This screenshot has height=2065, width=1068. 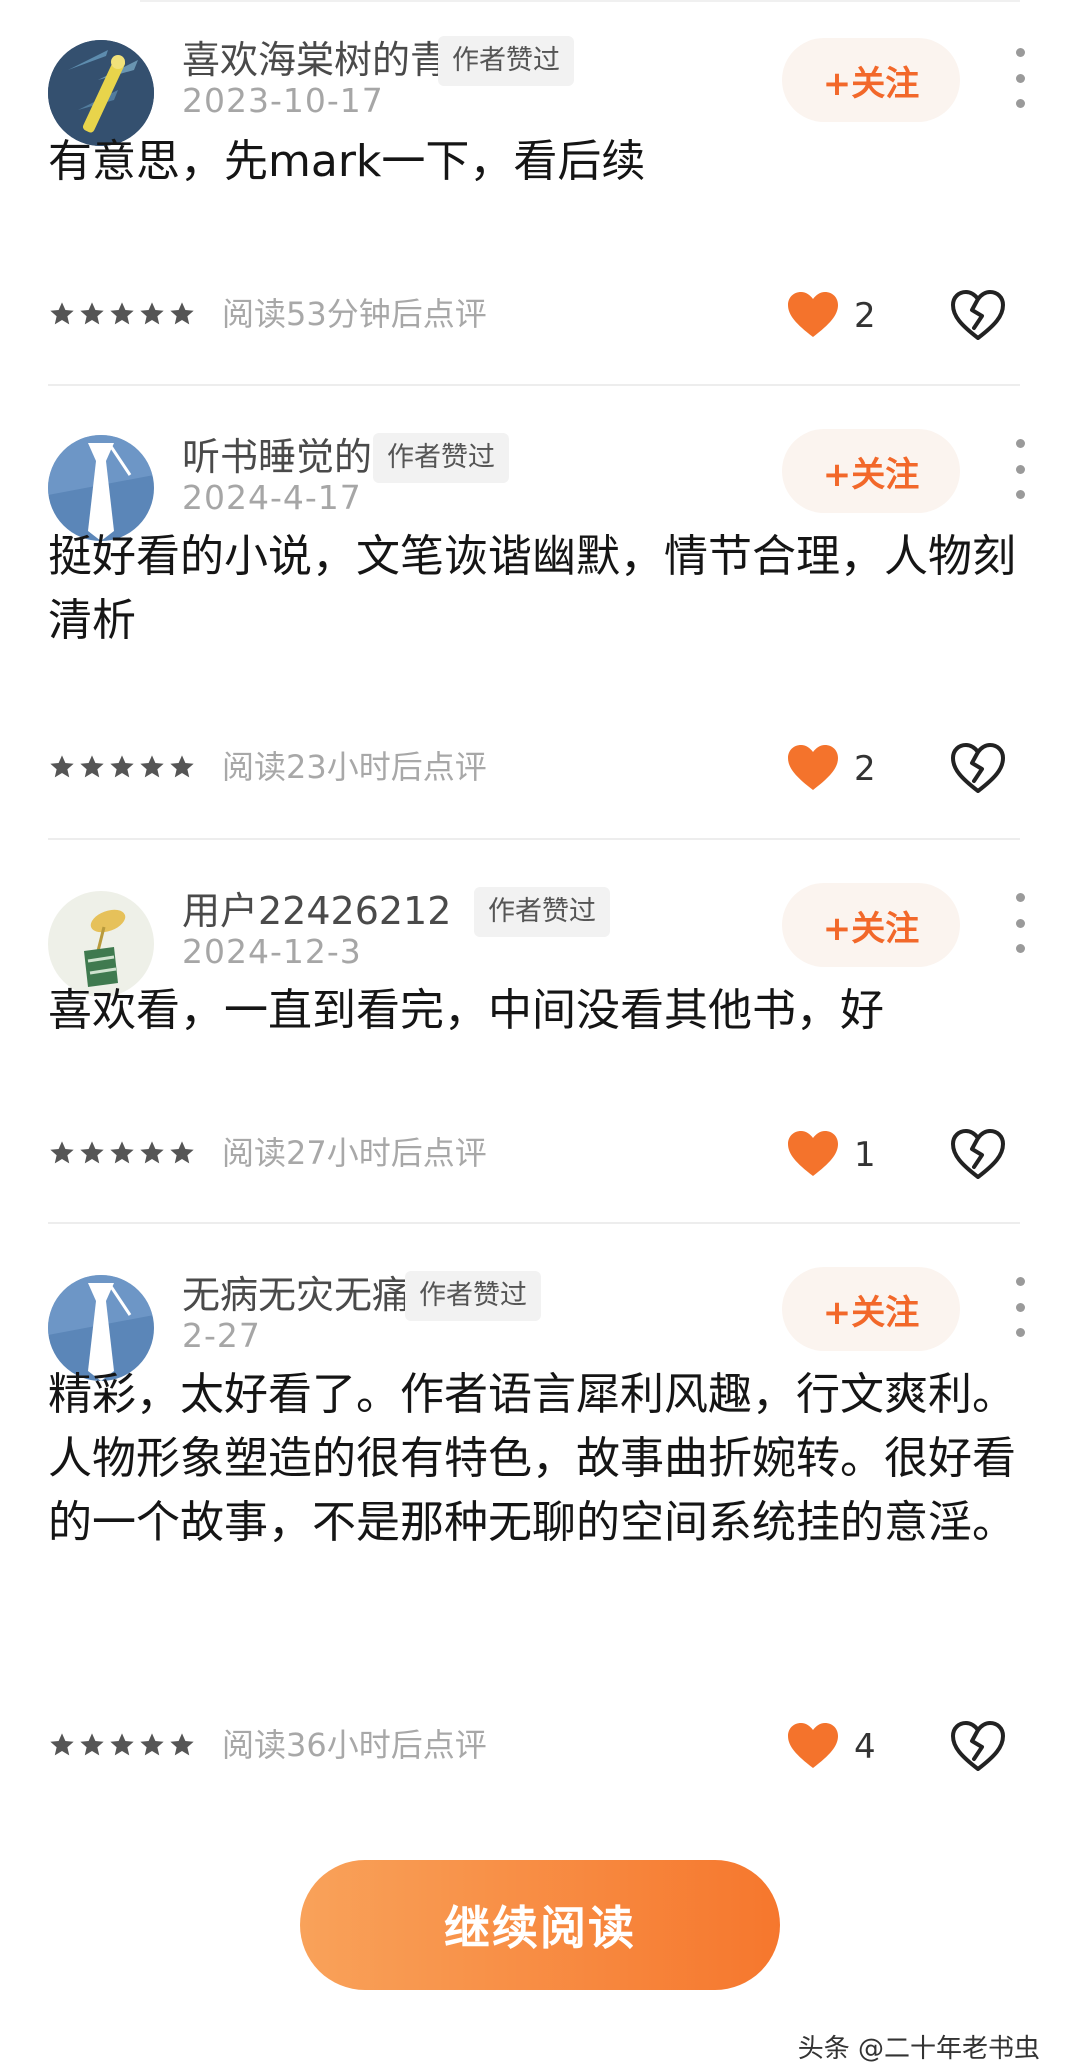 I want to click on comment-text: 挺好看的小说，文笔诙谐幽默，情节合理，人物刻清析, so click(x=532, y=588).